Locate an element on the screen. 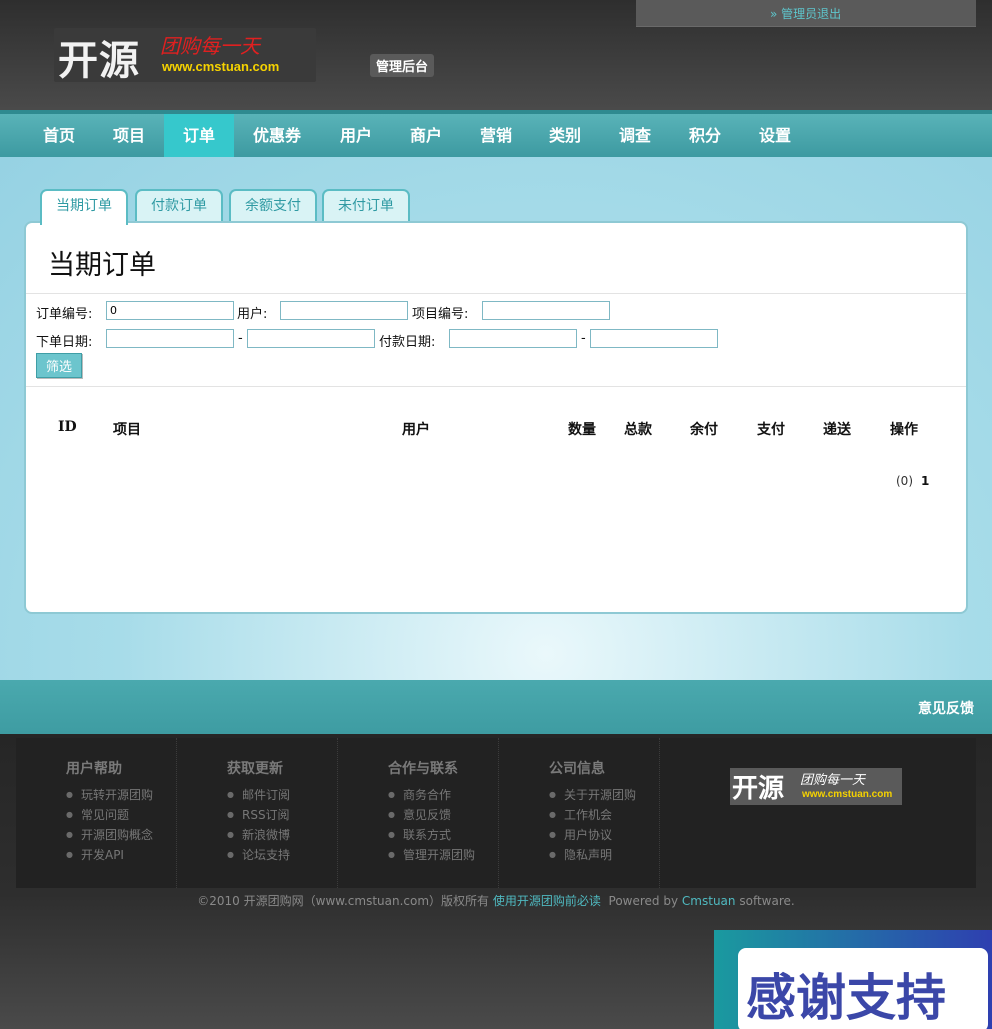 The height and width of the screenshot is (1029, 992). nav-marketing: 营销 is located at coordinates (496, 135).